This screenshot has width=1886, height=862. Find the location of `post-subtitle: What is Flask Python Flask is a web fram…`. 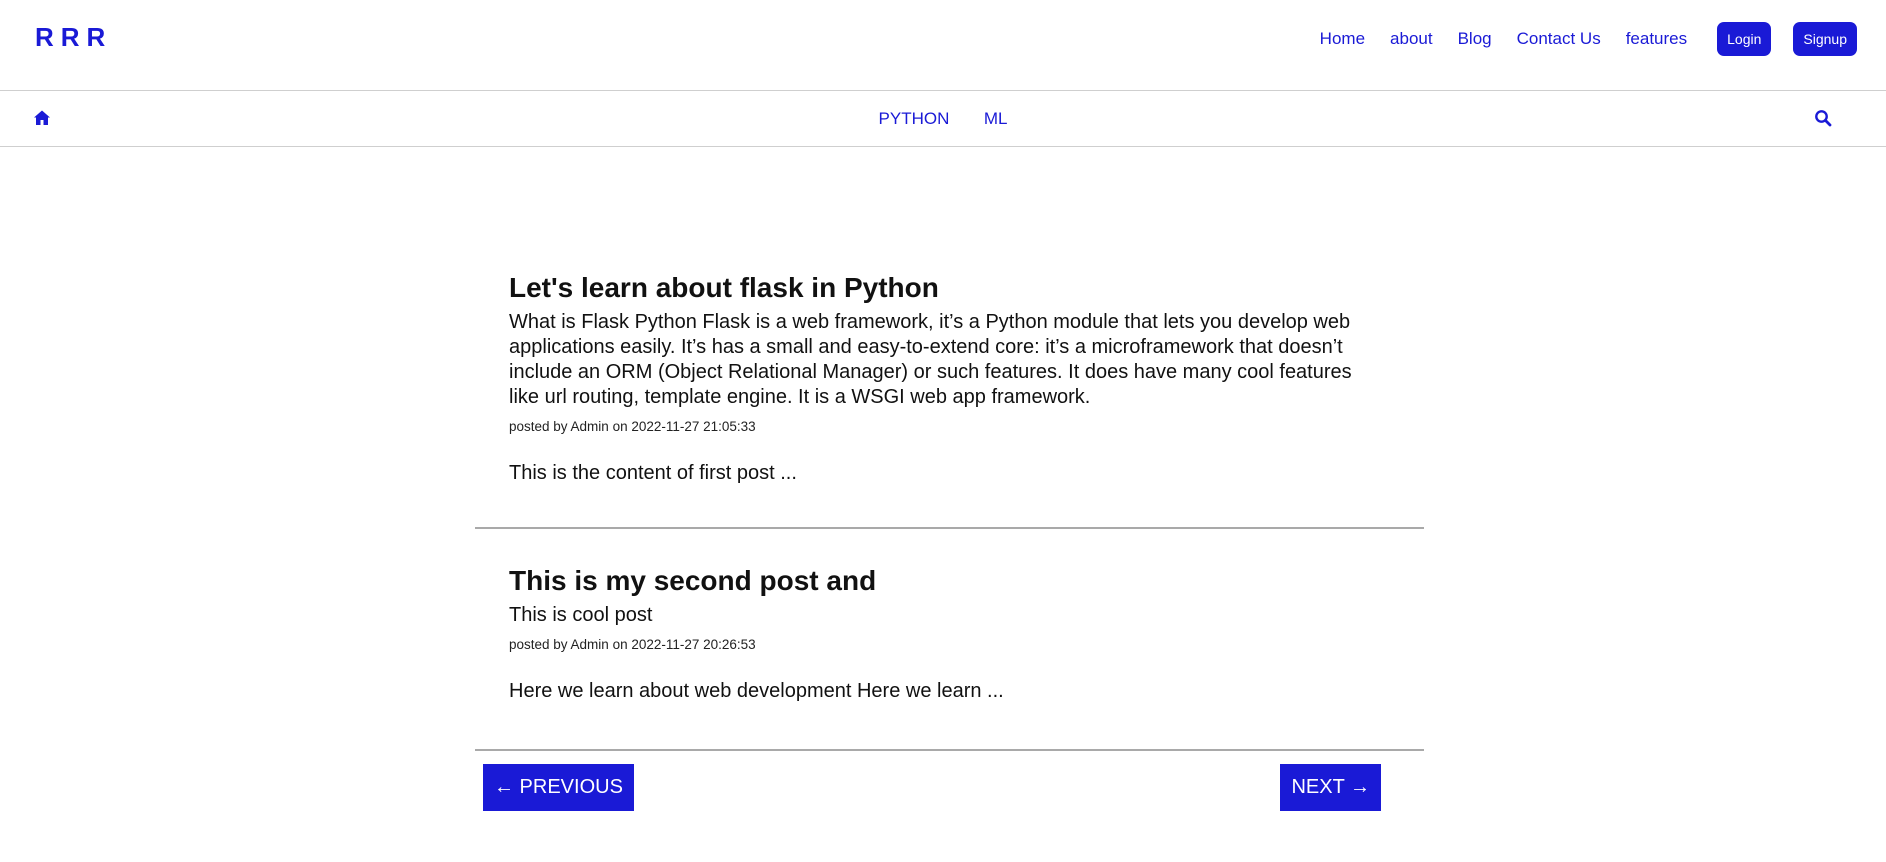

post-subtitle: What is Flask Python Flask is a web fram… is located at coordinates (930, 359).